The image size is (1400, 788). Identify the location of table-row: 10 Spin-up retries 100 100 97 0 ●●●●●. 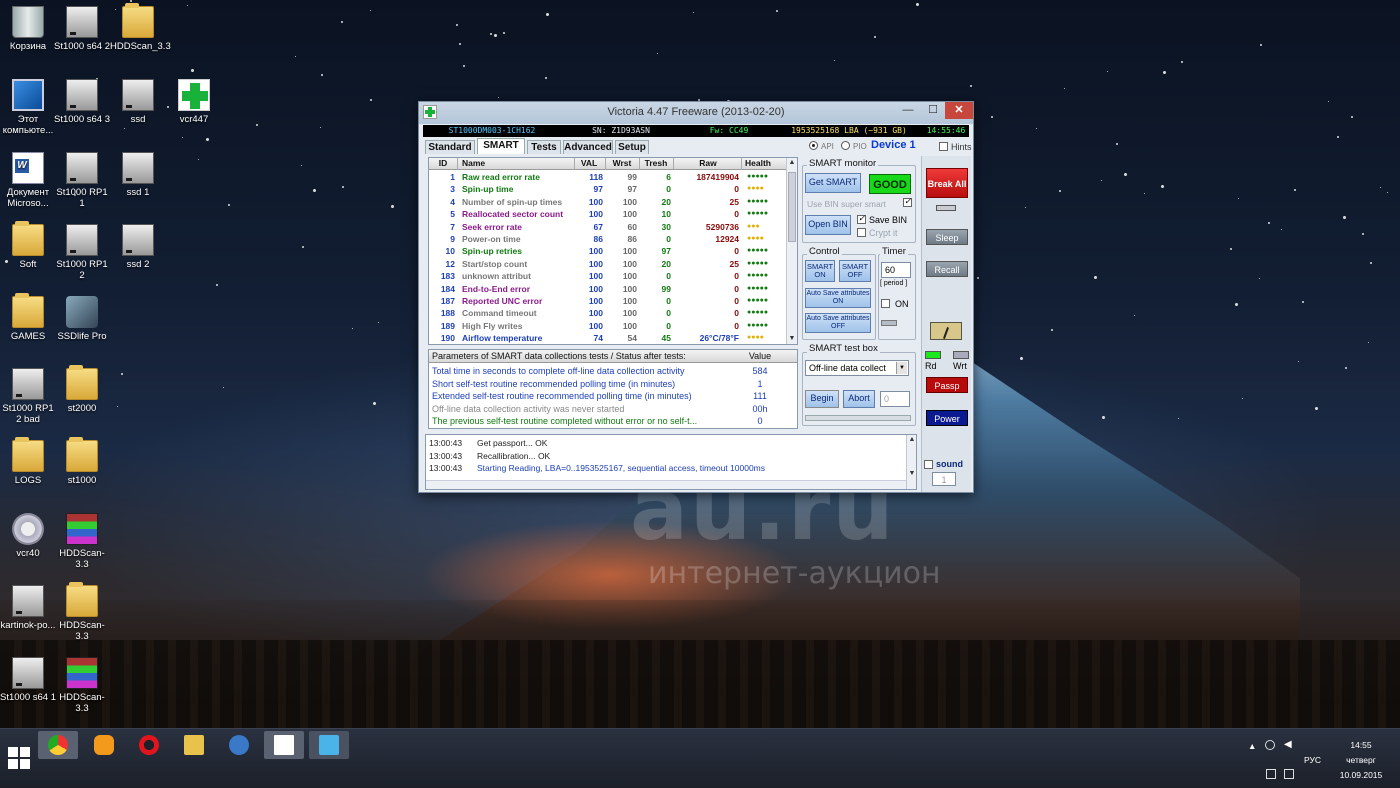
(608, 251).